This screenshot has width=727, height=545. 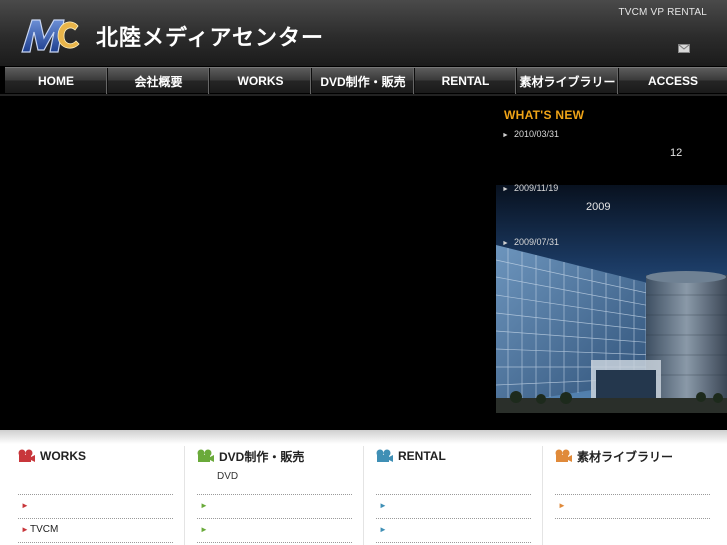 What do you see at coordinates (44, 529) in the screenshot?
I see `column-link: TVCM` at bounding box center [44, 529].